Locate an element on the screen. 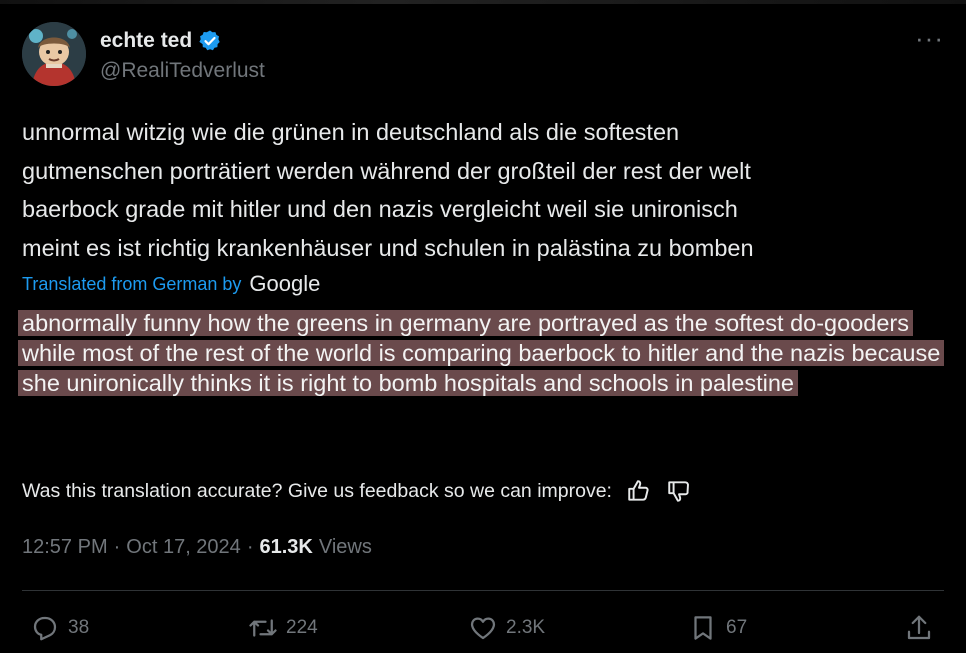 The height and width of the screenshot is (653, 966). thumbs-down-icon is located at coordinates (679, 491).